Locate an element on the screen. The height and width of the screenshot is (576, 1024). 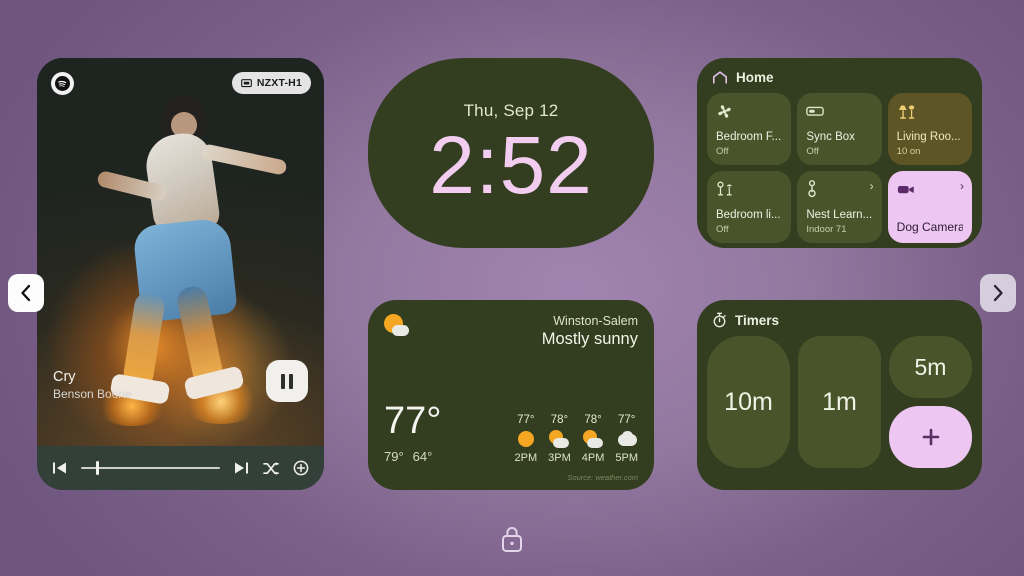
seek-track is located at coordinates (150, 468).